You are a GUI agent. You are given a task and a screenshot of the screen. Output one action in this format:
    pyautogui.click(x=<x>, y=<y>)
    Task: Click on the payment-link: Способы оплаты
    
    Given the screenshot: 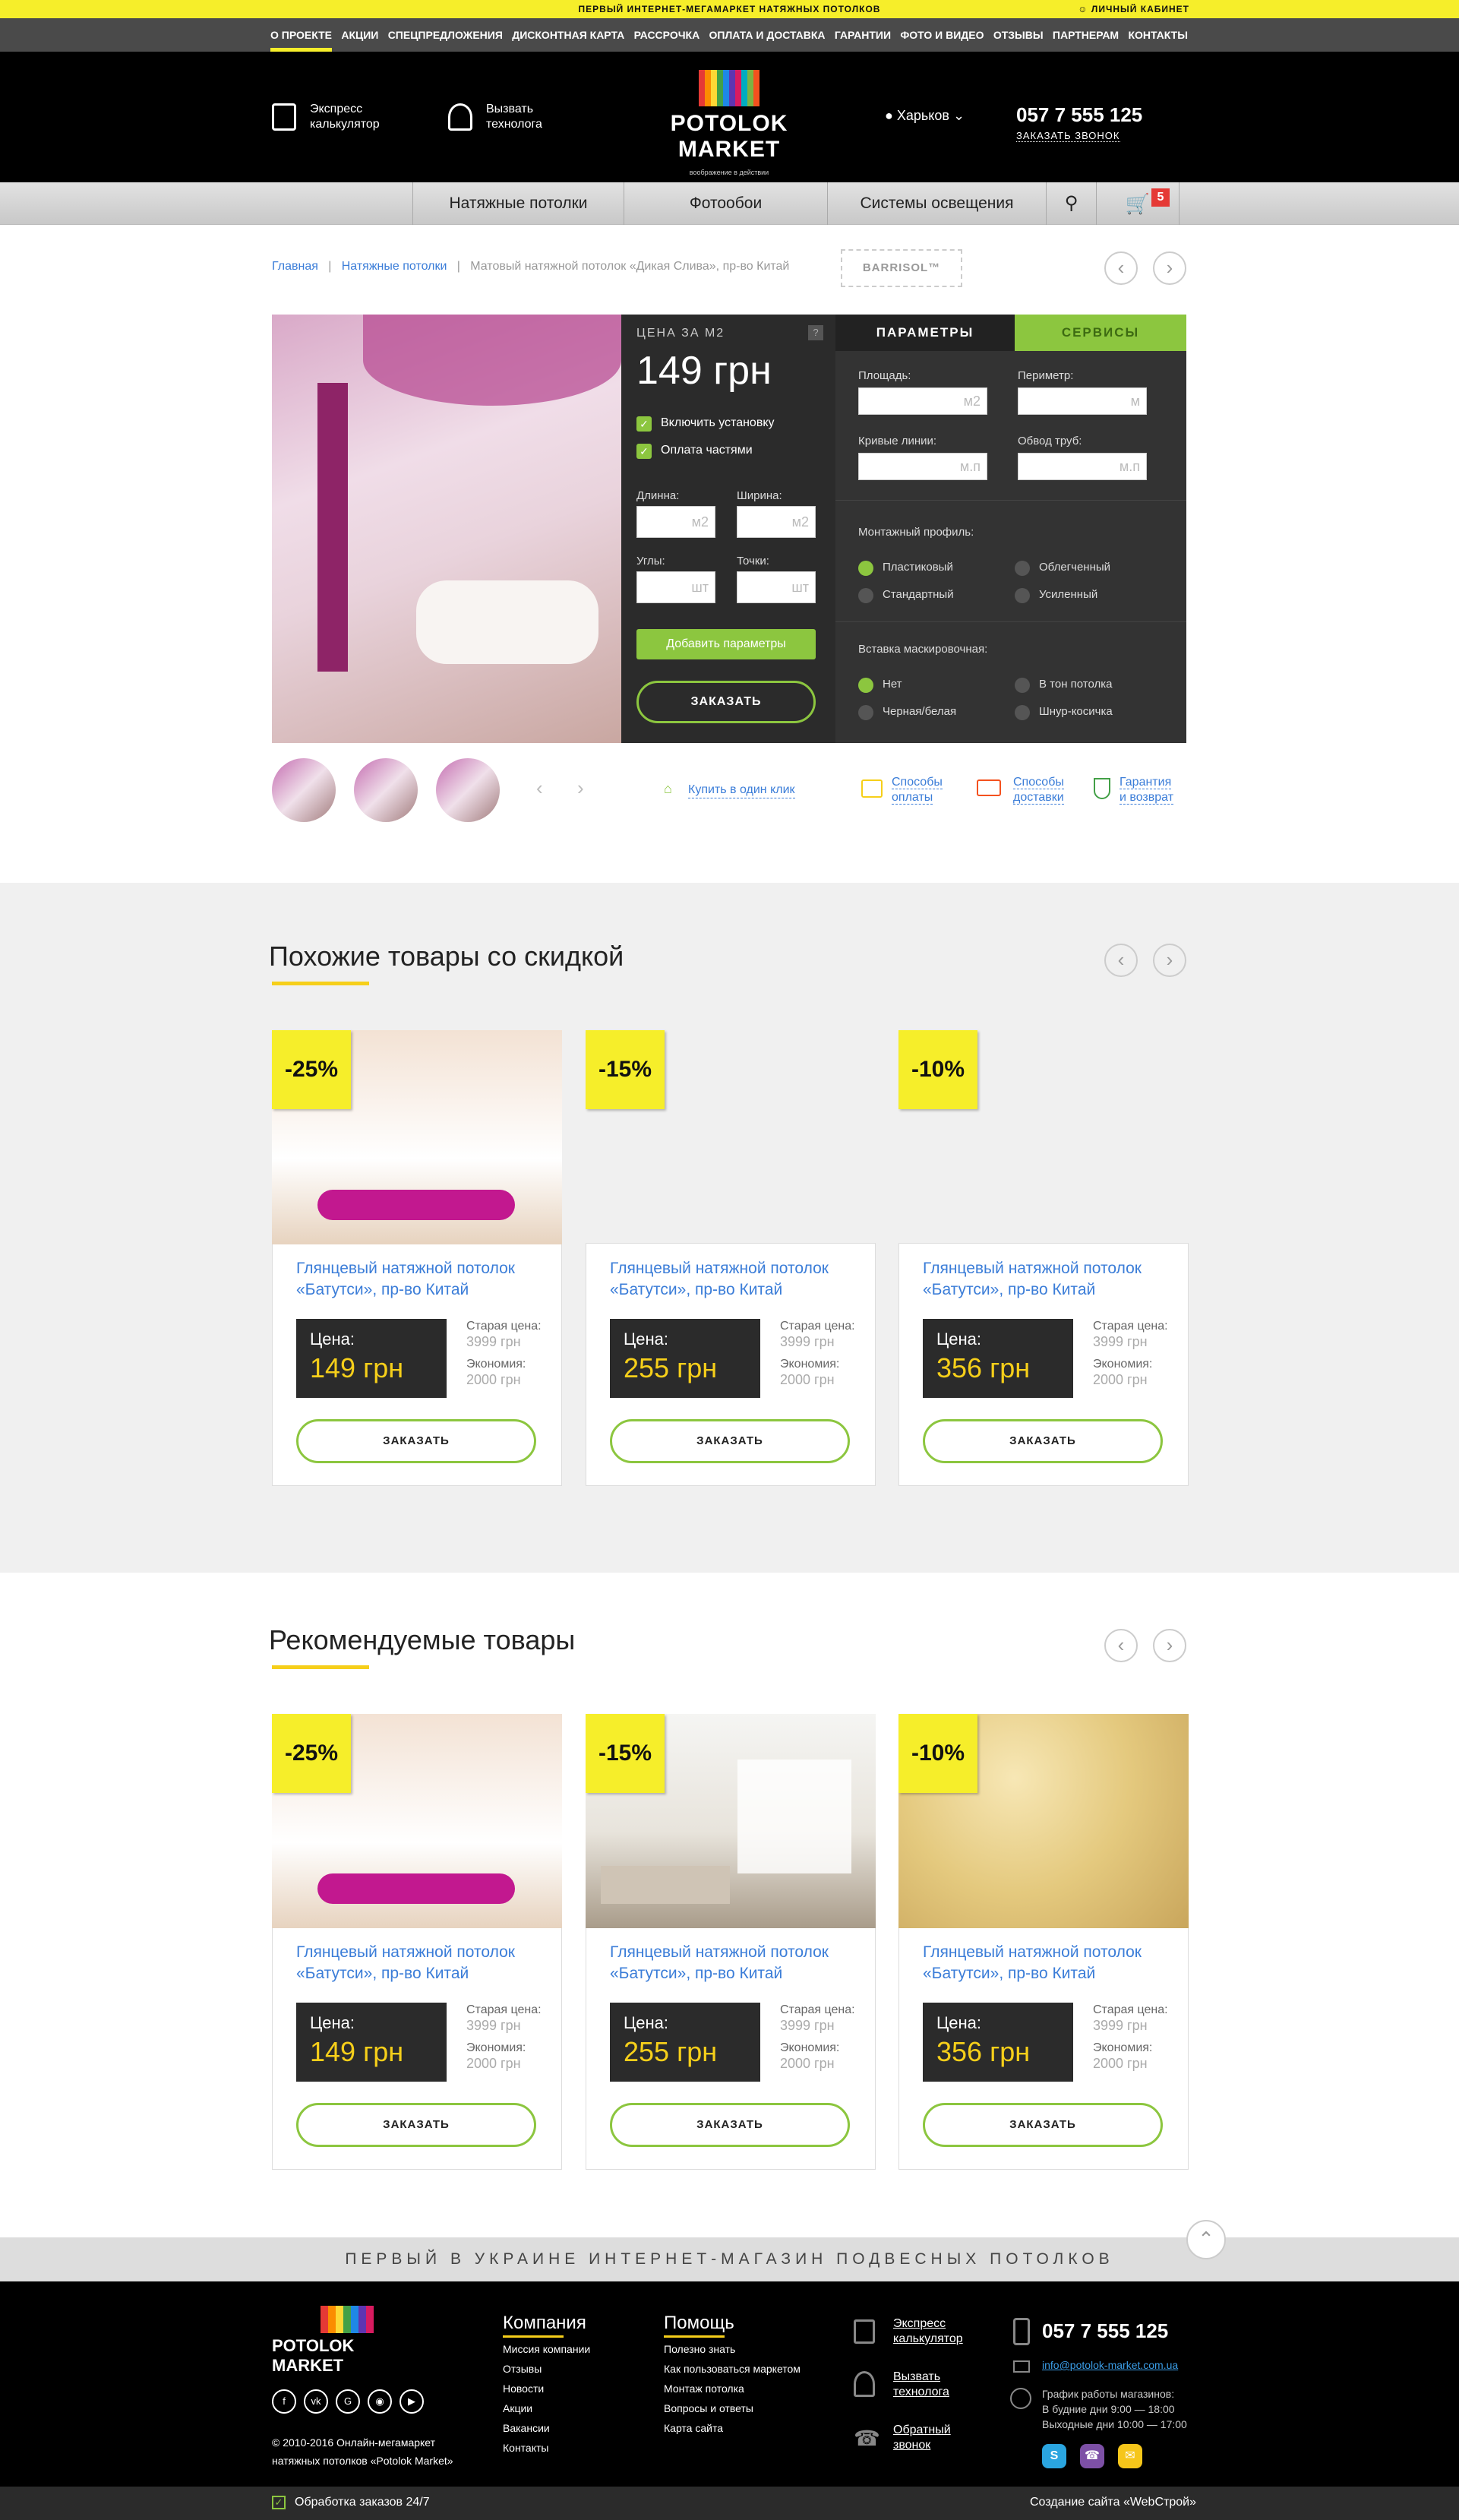 What is the action you would take?
    pyautogui.click(x=917, y=790)
    